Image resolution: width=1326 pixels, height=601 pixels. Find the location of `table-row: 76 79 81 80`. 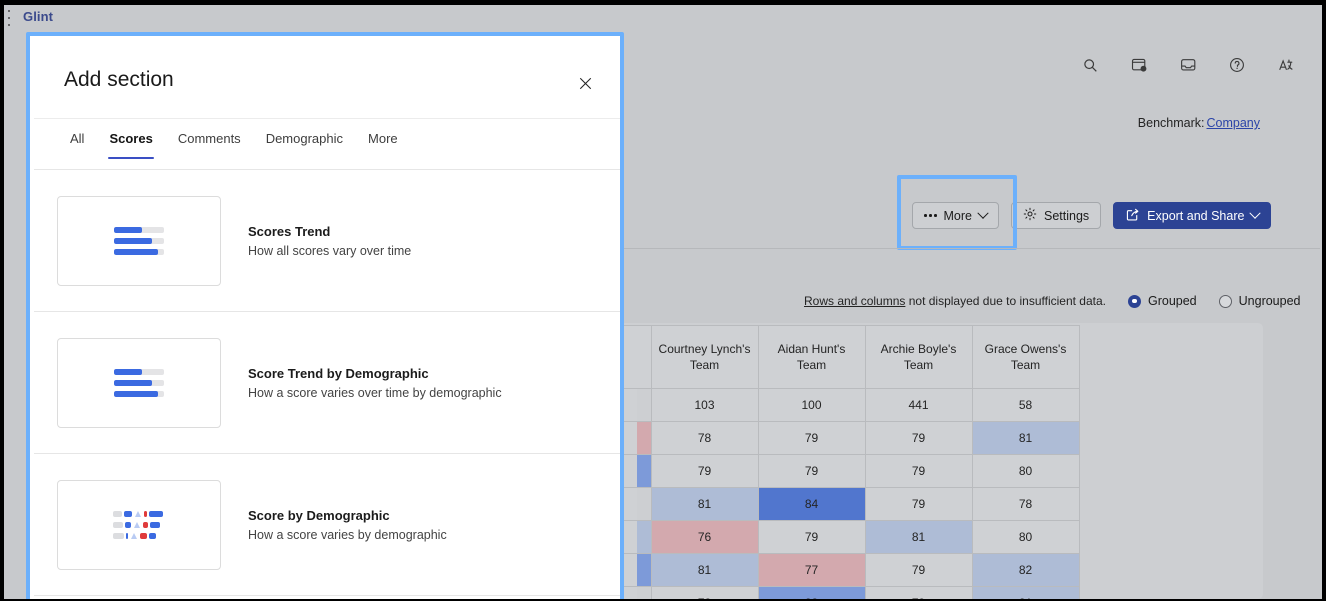

table-row: 76 79 81 80 is located at coordinates (850, 537).